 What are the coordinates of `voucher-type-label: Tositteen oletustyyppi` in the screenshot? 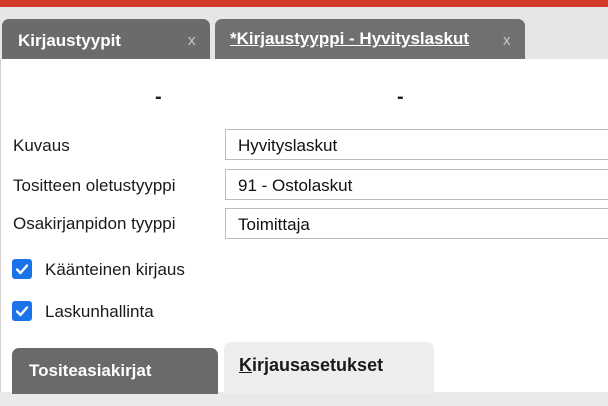 It's located at (94, 185).